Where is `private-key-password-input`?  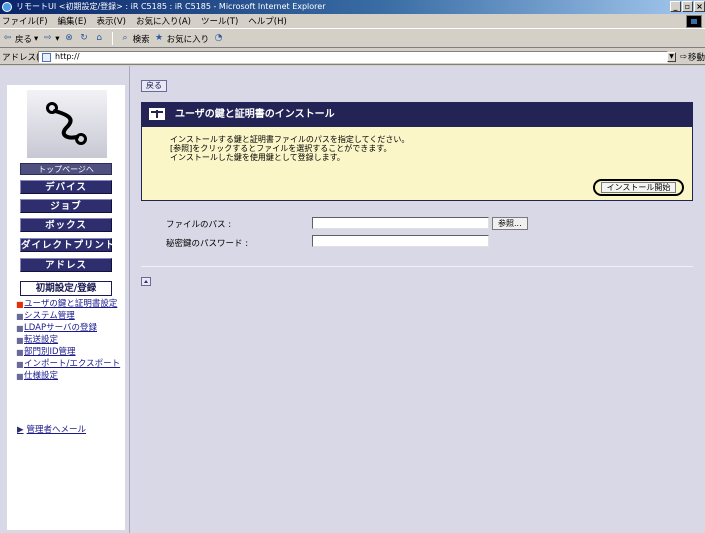
private-key-password-input is located at coordinates (400, 241).